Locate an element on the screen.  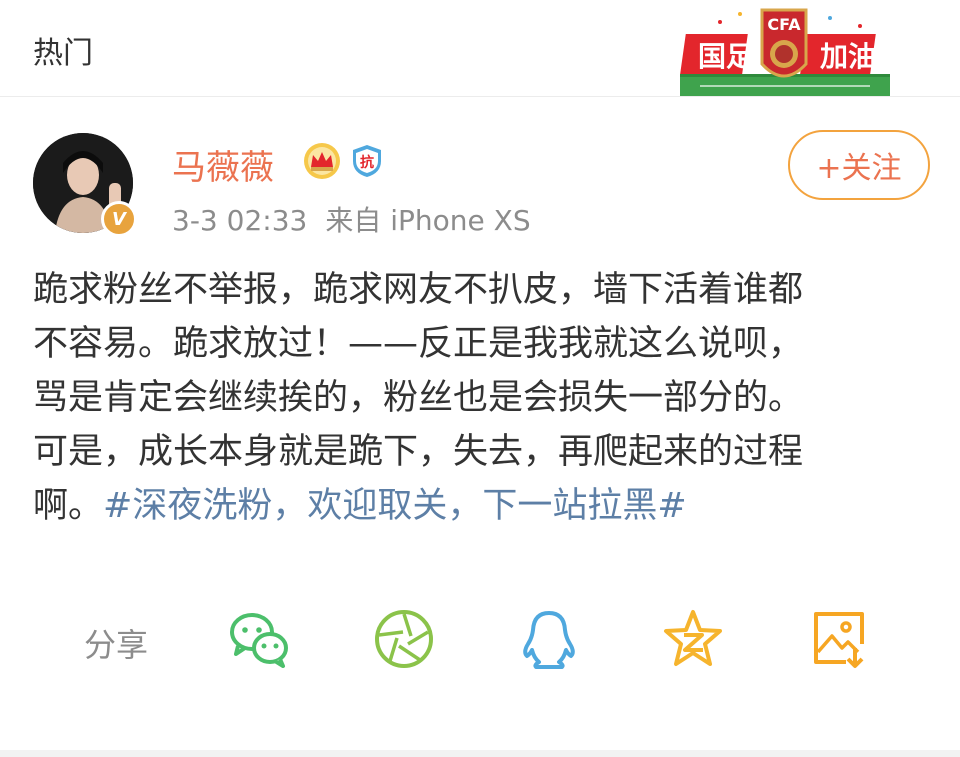
post-line: 可是，成长本身就是跪下，失去，再爬起来的过程 is located at coordinates (418, 452).